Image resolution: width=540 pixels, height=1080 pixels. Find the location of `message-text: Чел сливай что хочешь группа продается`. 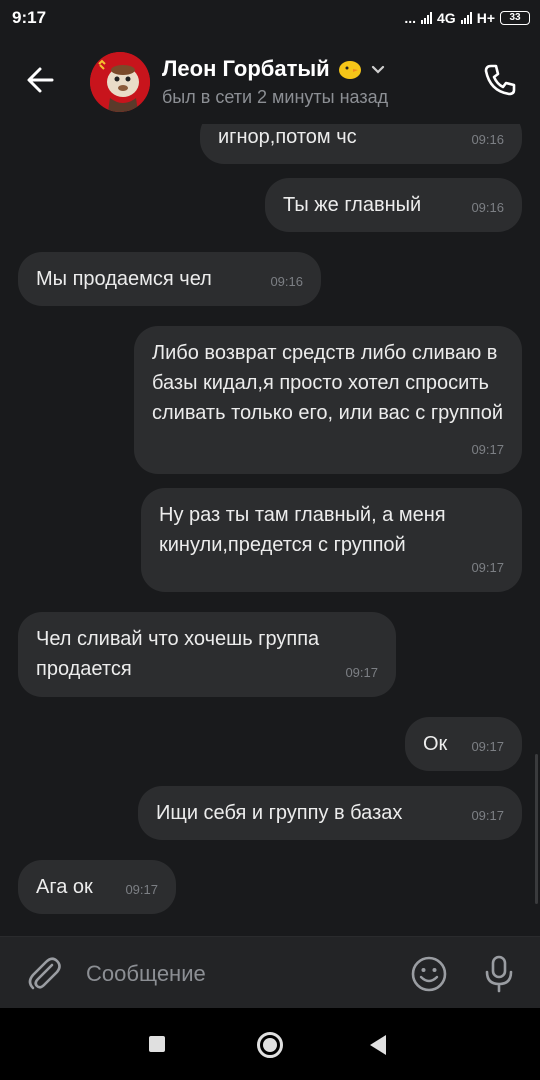

message-text: Чел сливай что хочешь группа продается is located at coordinates (178, 654).